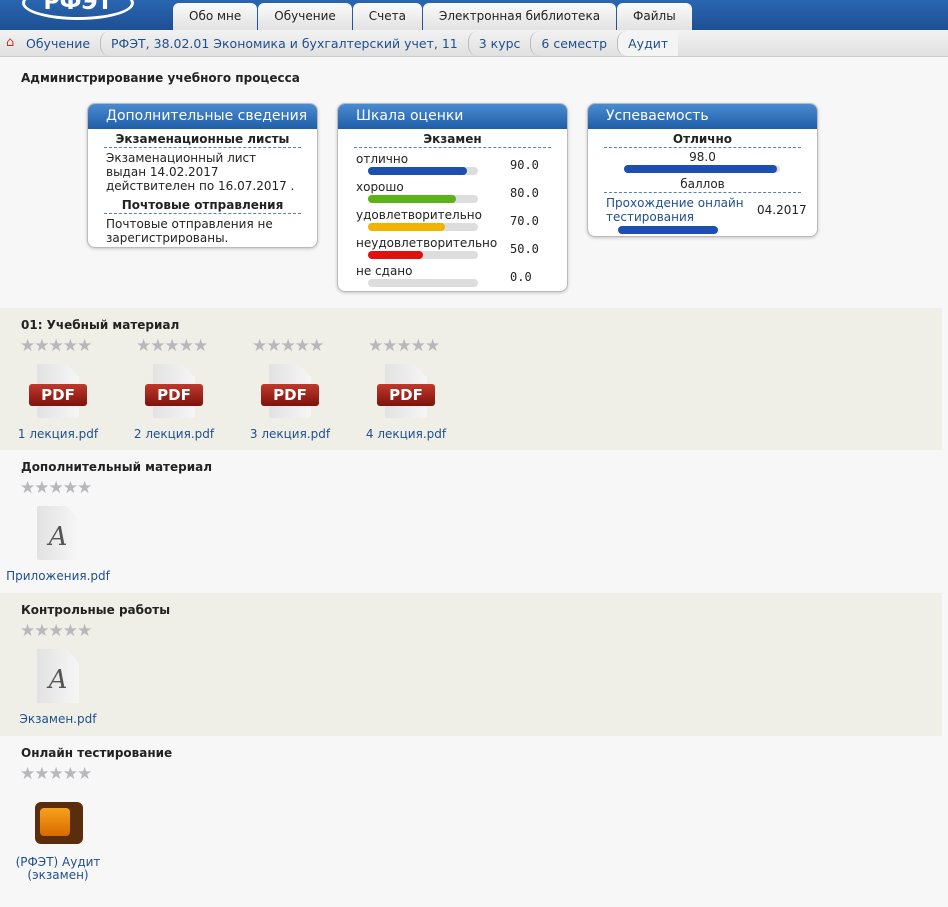 The height and width of the screenshot is (907, 948). What do you see at coordinates (382, 159) in the screenshot?
I see `grade-label: отлично` at bounding box center [382, 159].